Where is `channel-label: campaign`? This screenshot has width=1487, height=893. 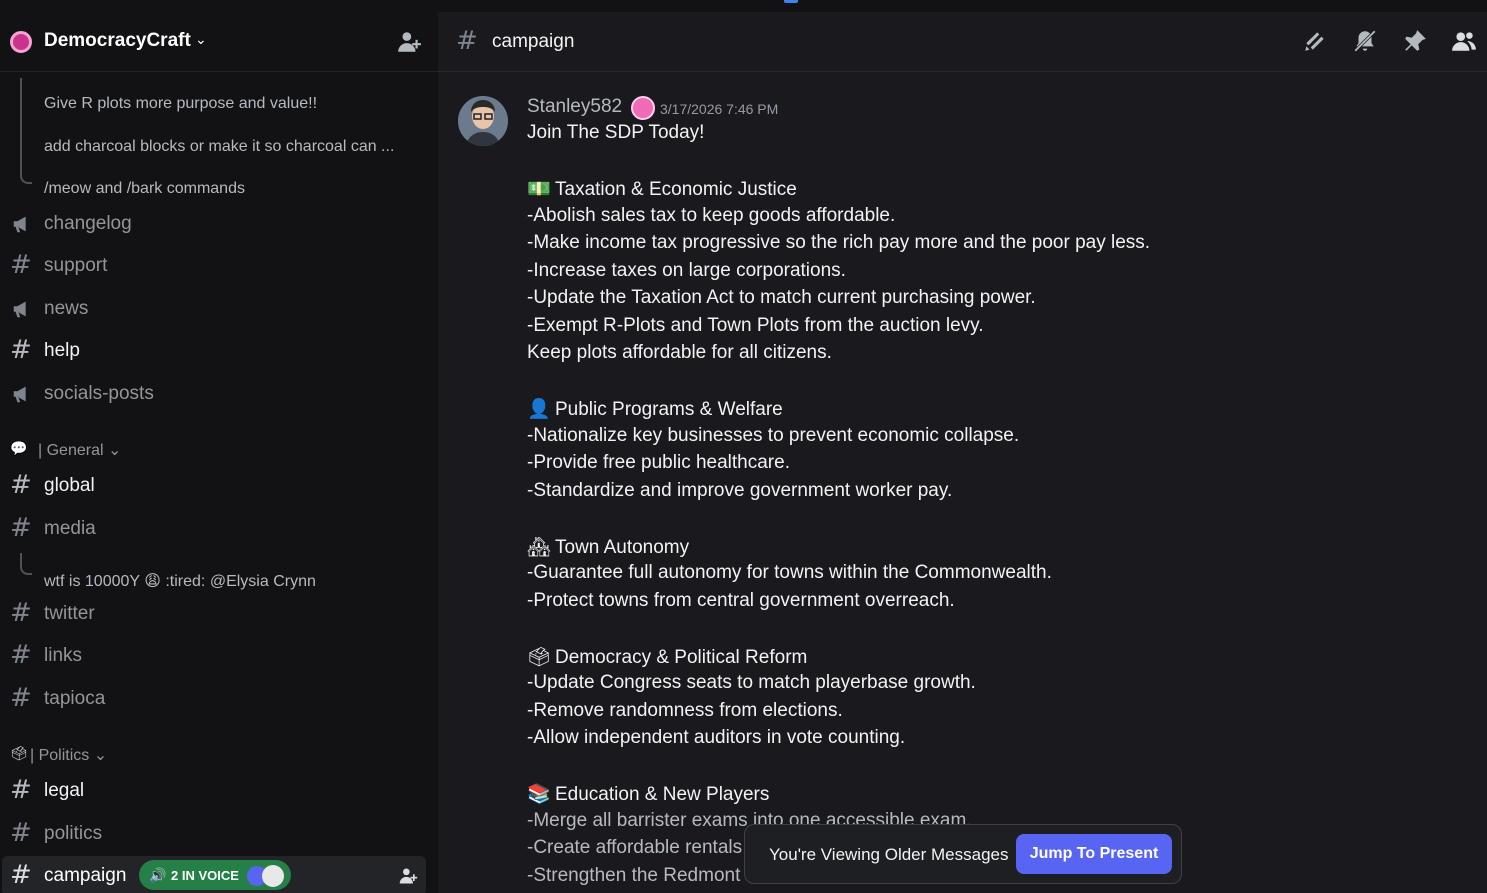 channel-label: campaign is located at coordinates (85, 876).